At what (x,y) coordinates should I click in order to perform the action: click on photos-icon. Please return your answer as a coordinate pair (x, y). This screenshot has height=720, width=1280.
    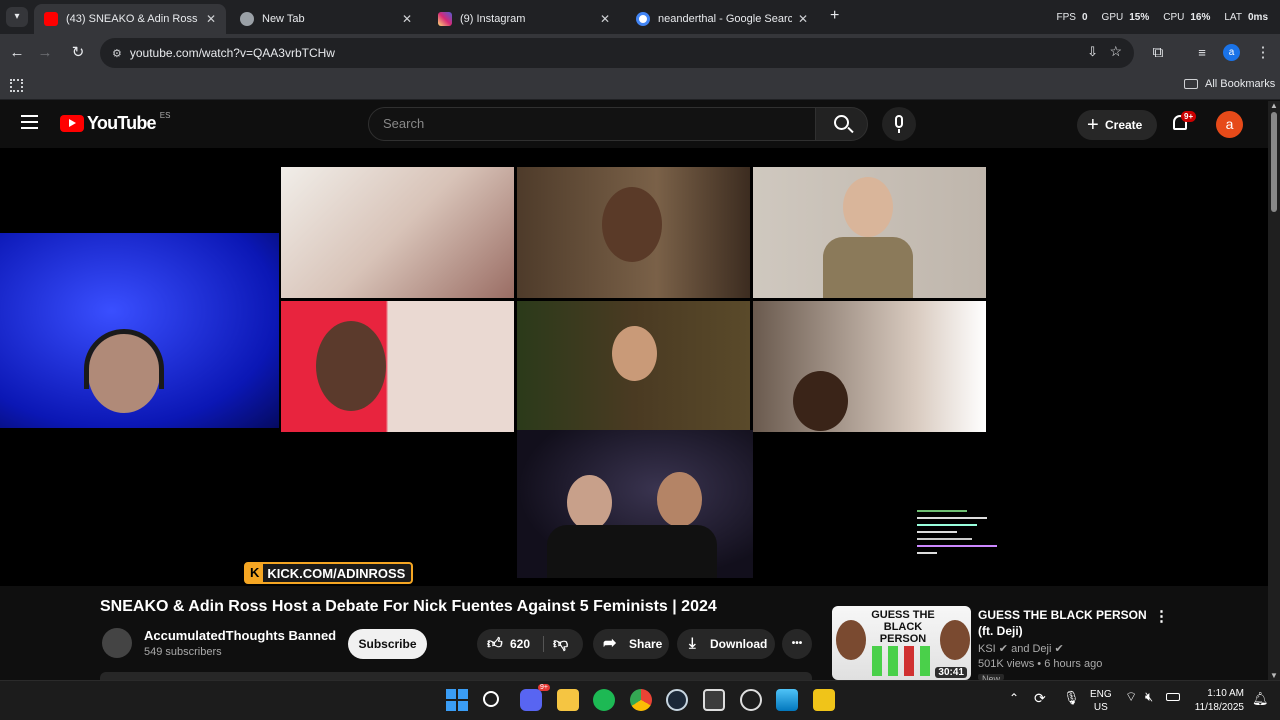
    Looking at the image, I should click on (787, 700).